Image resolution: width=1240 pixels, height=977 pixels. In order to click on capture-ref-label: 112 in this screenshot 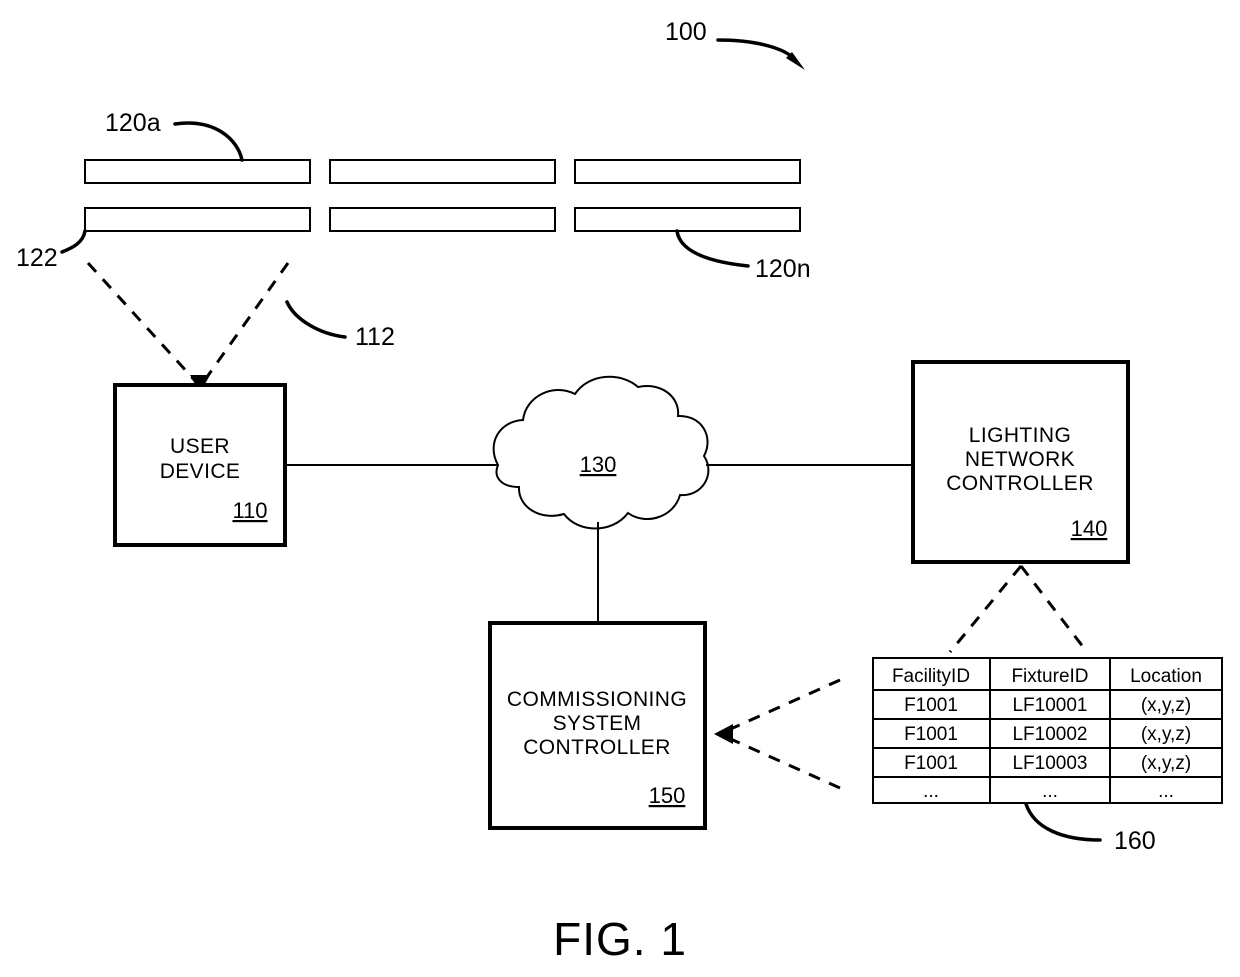, I will do `click(375, 337)`.